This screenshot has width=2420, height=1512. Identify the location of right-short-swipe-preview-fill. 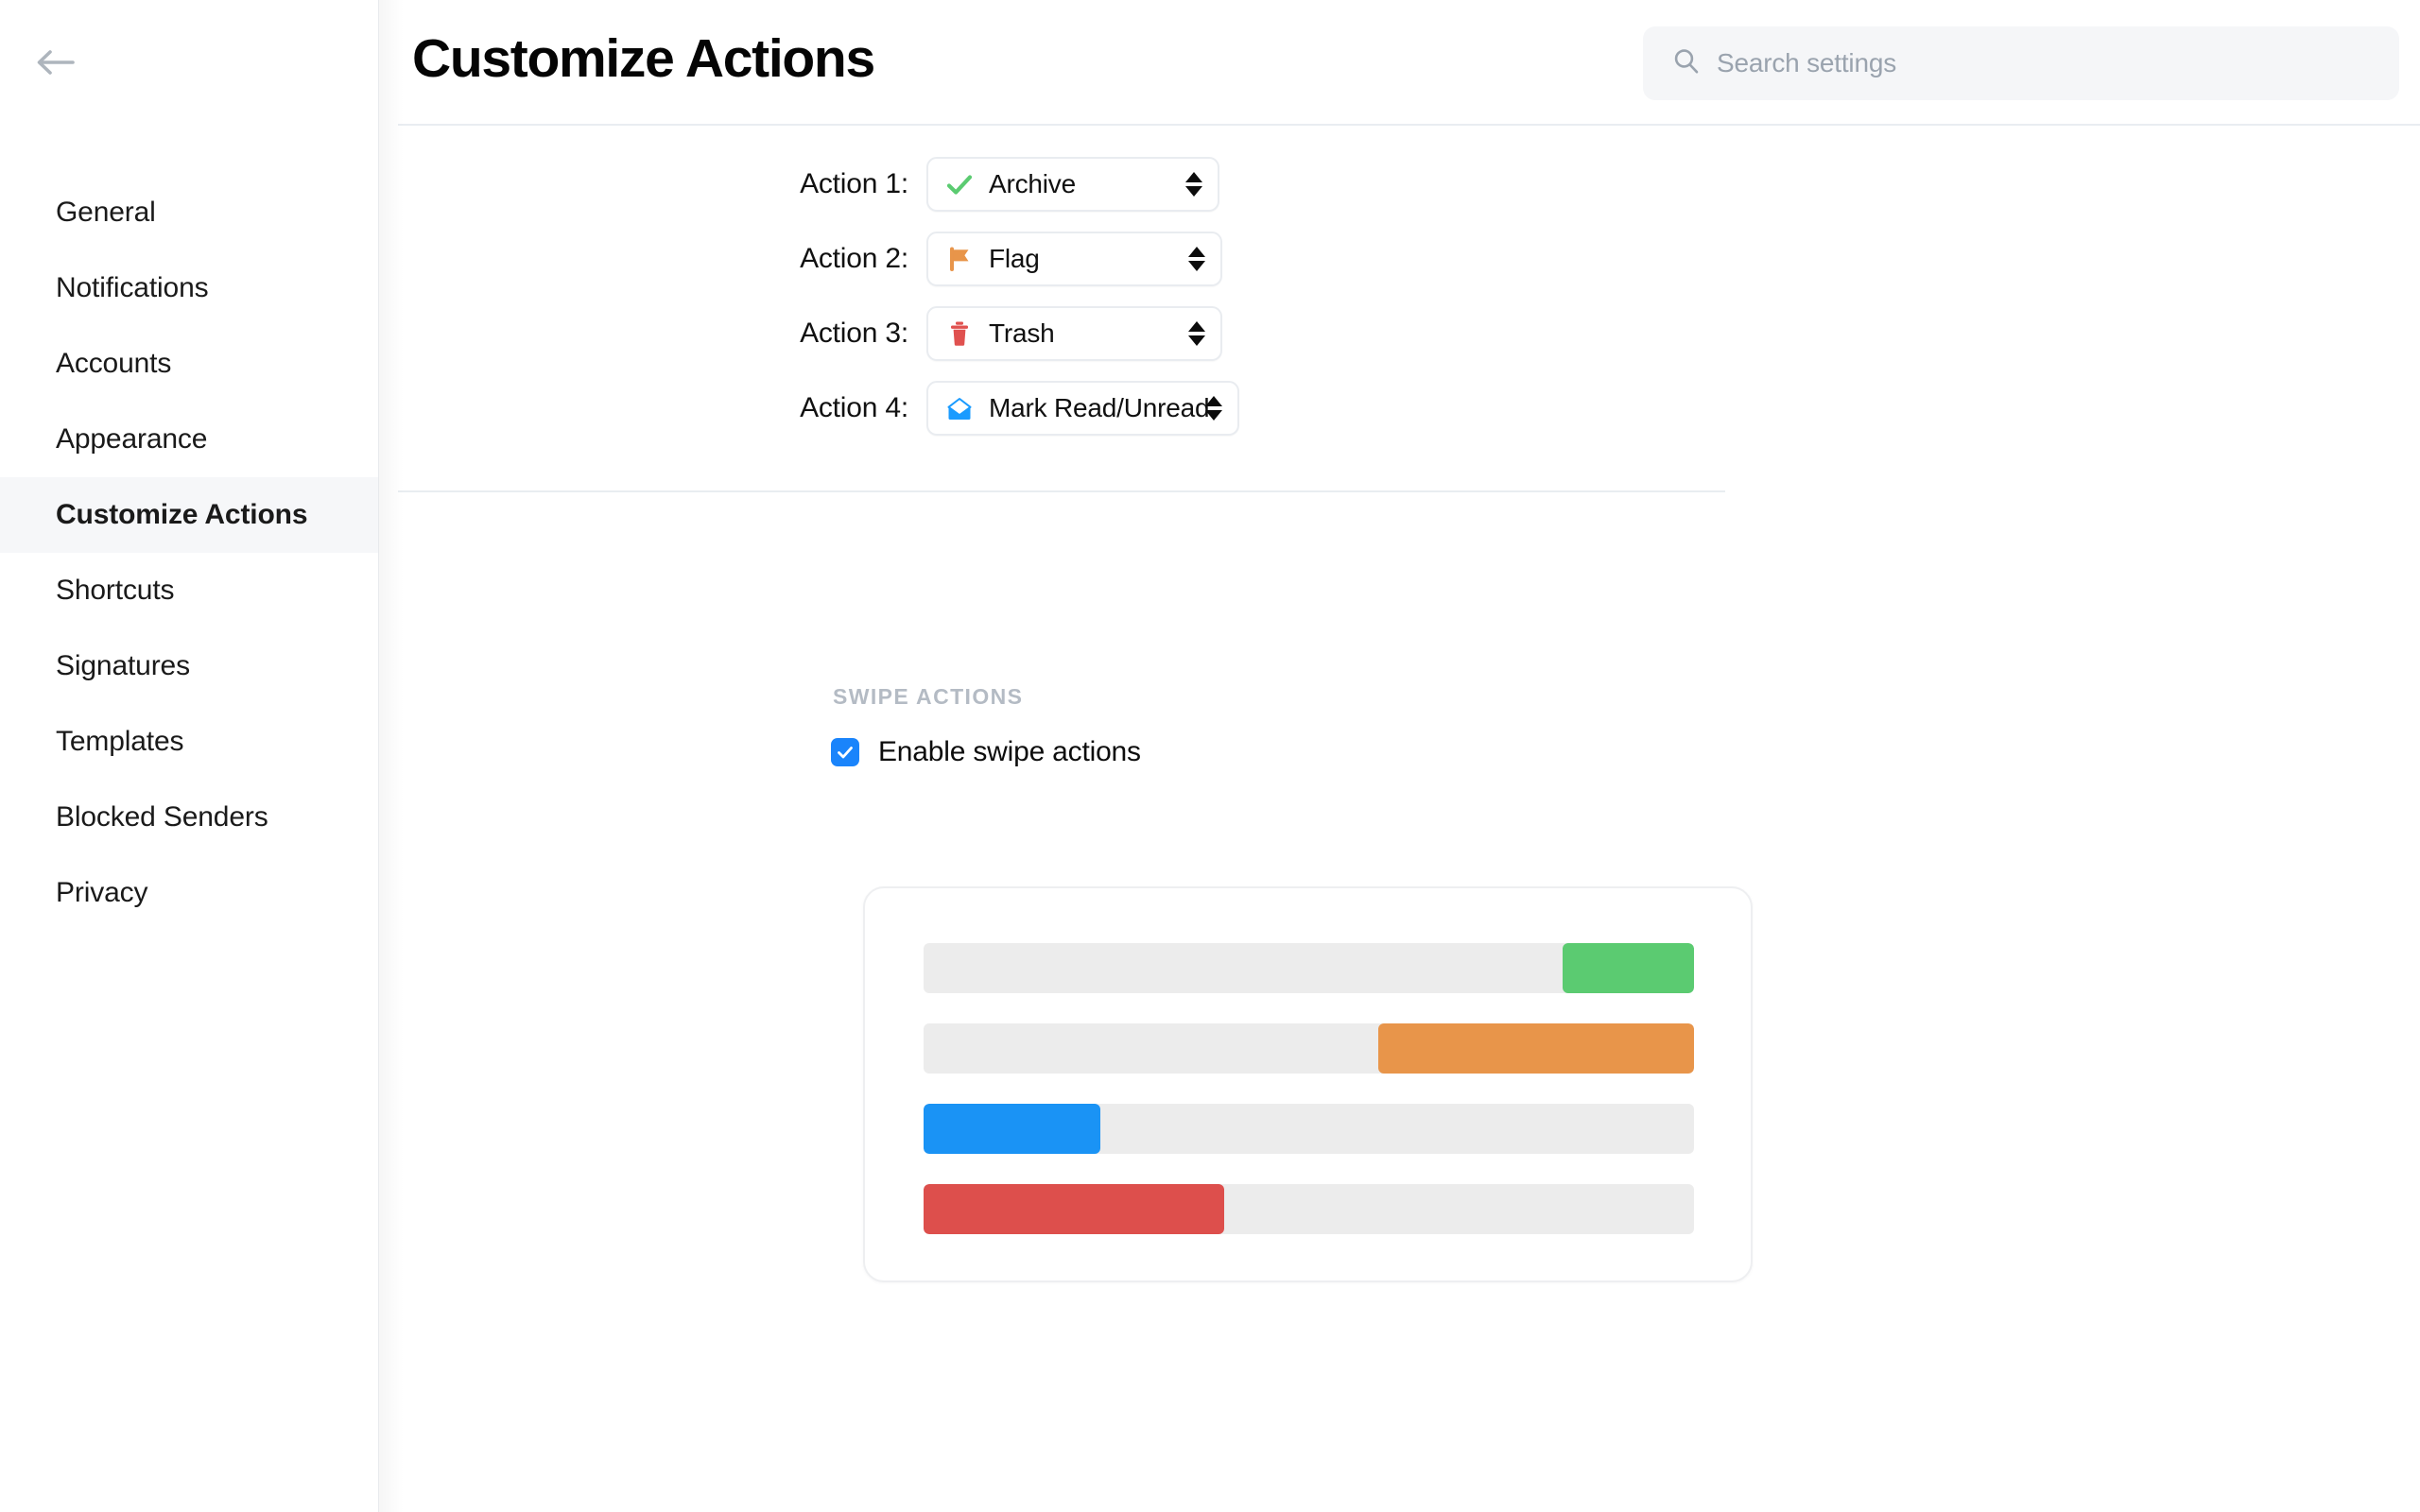
(1012, 1129).